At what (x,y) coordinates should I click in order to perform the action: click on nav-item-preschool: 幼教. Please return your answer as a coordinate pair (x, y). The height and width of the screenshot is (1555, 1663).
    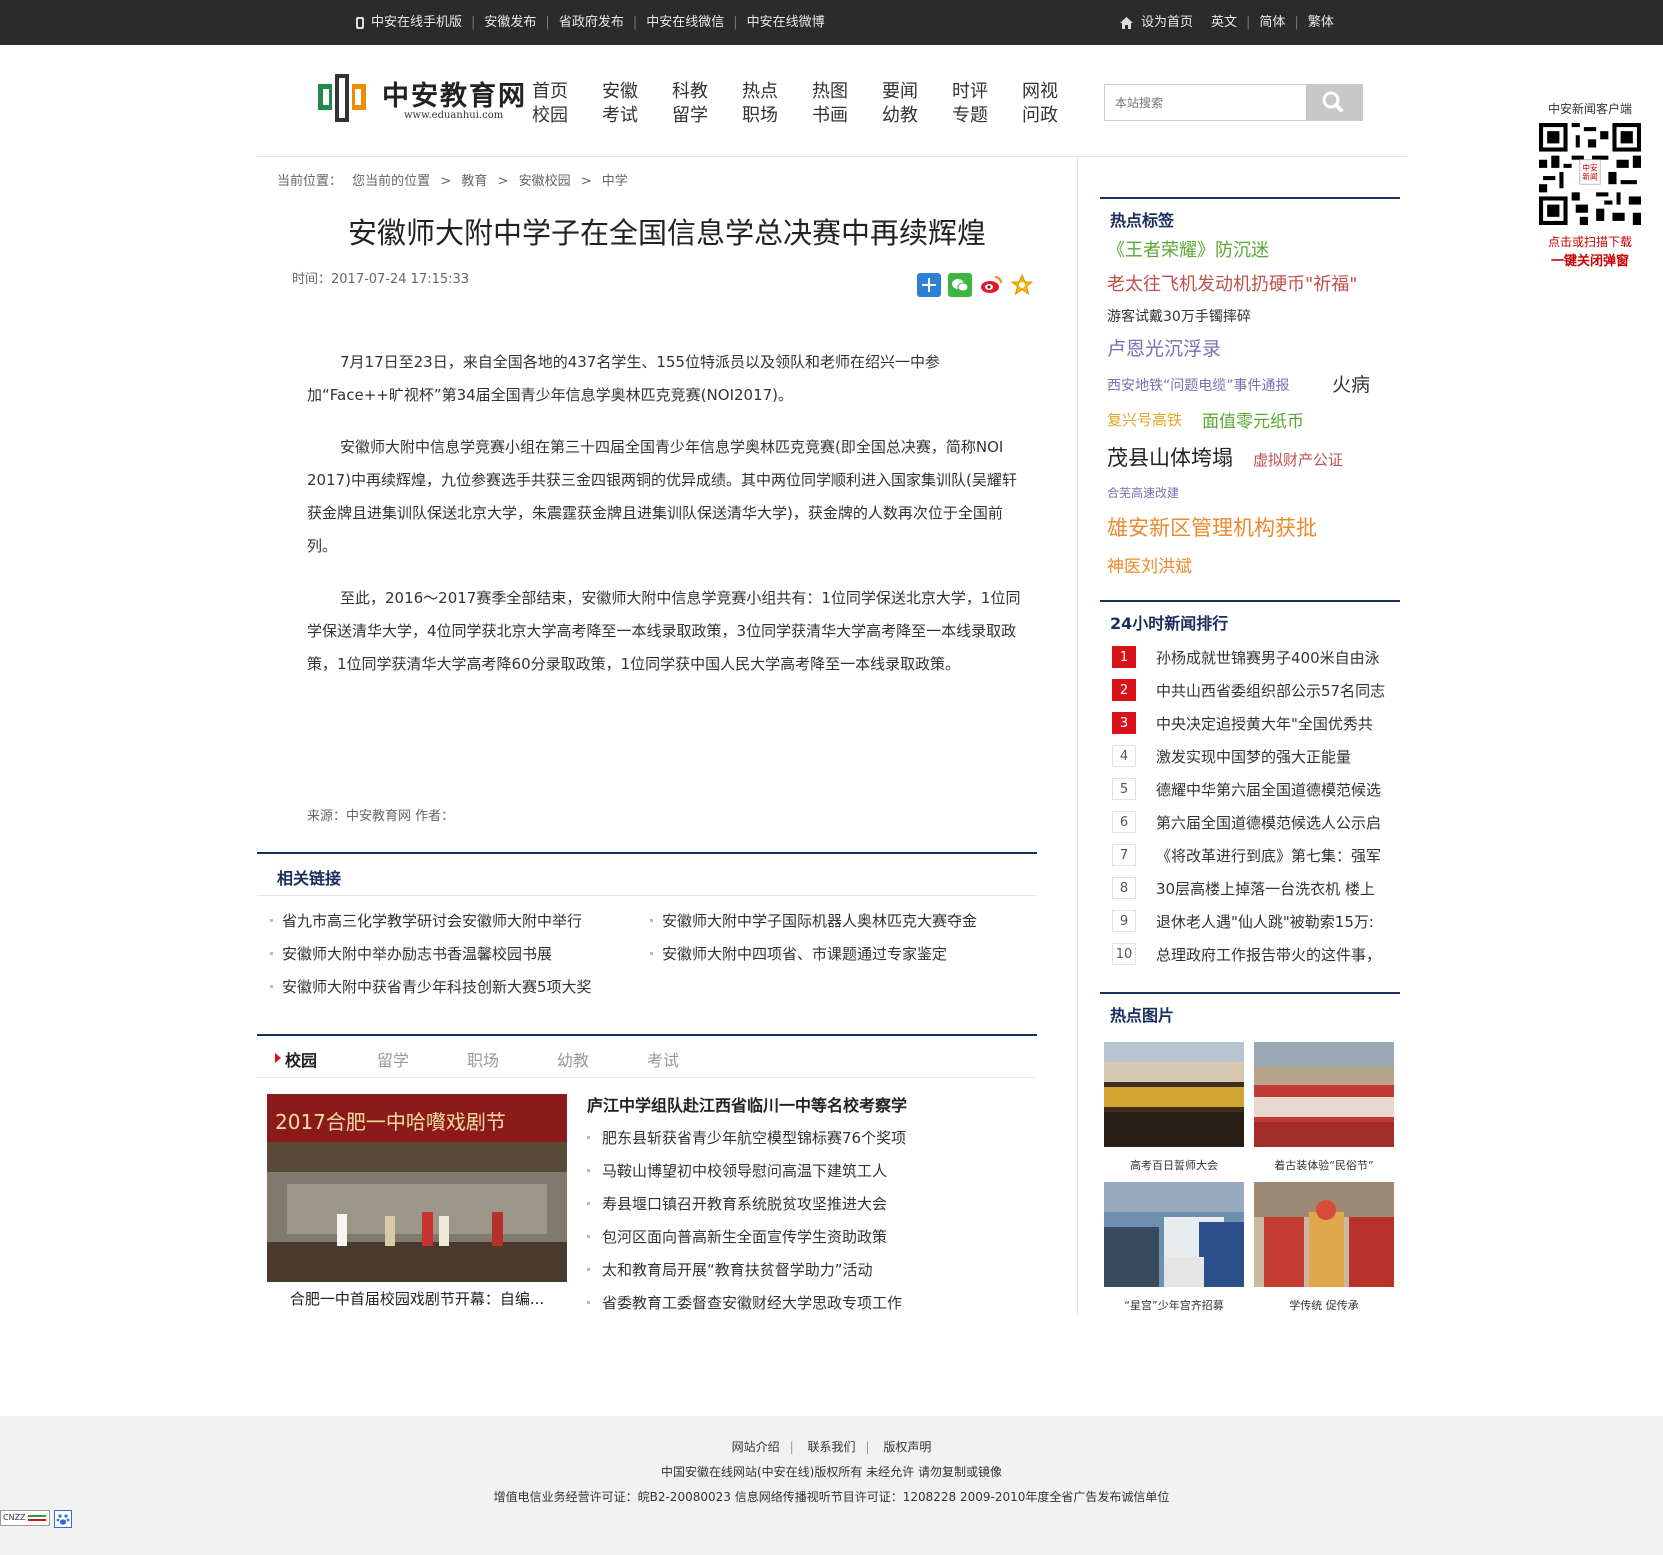
    Looking at the image, I should click on (917, 116).